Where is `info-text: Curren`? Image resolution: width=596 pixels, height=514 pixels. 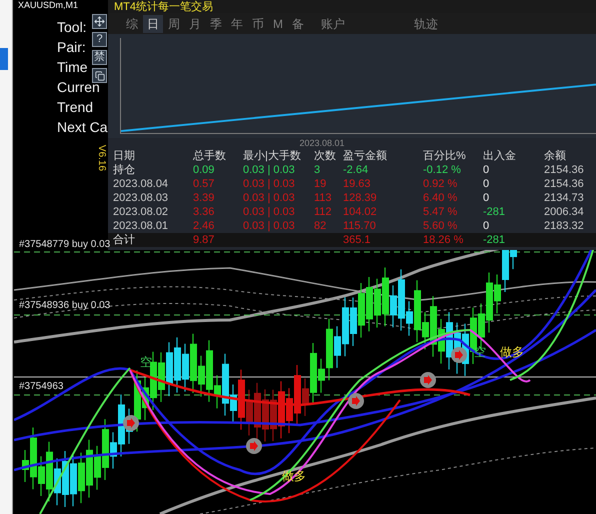
info-text: Curren is located at coordinates (78, 87).